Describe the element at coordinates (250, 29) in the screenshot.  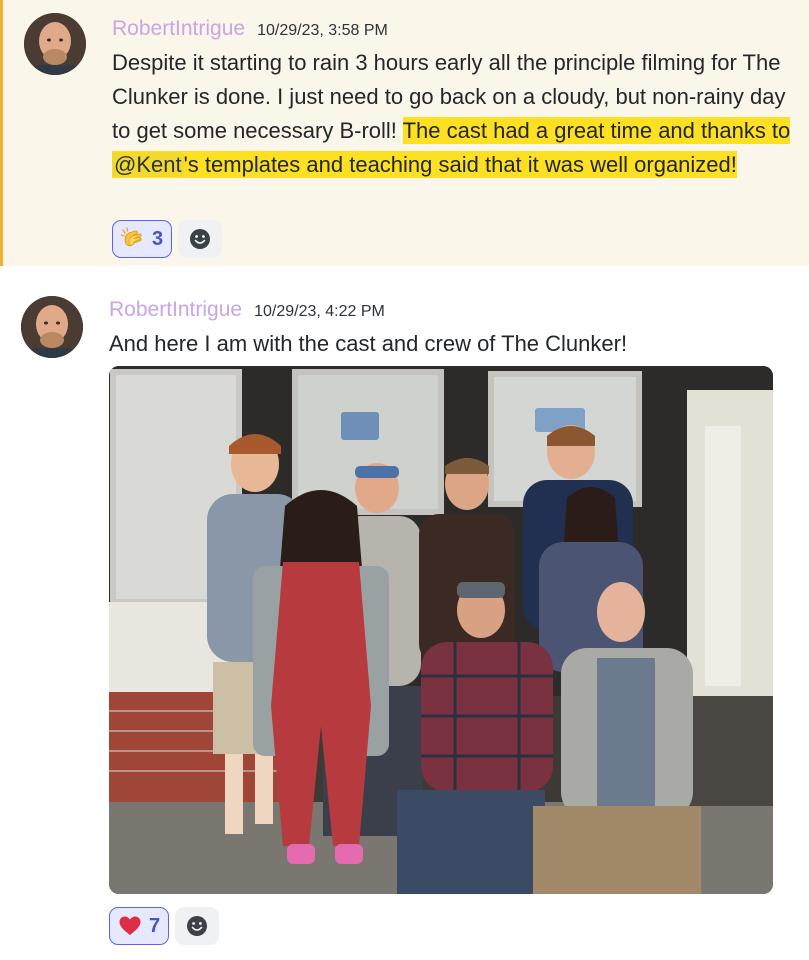
I see `message-header: RobertIntrigue 10/29/23, 3:58 PM` at that location.